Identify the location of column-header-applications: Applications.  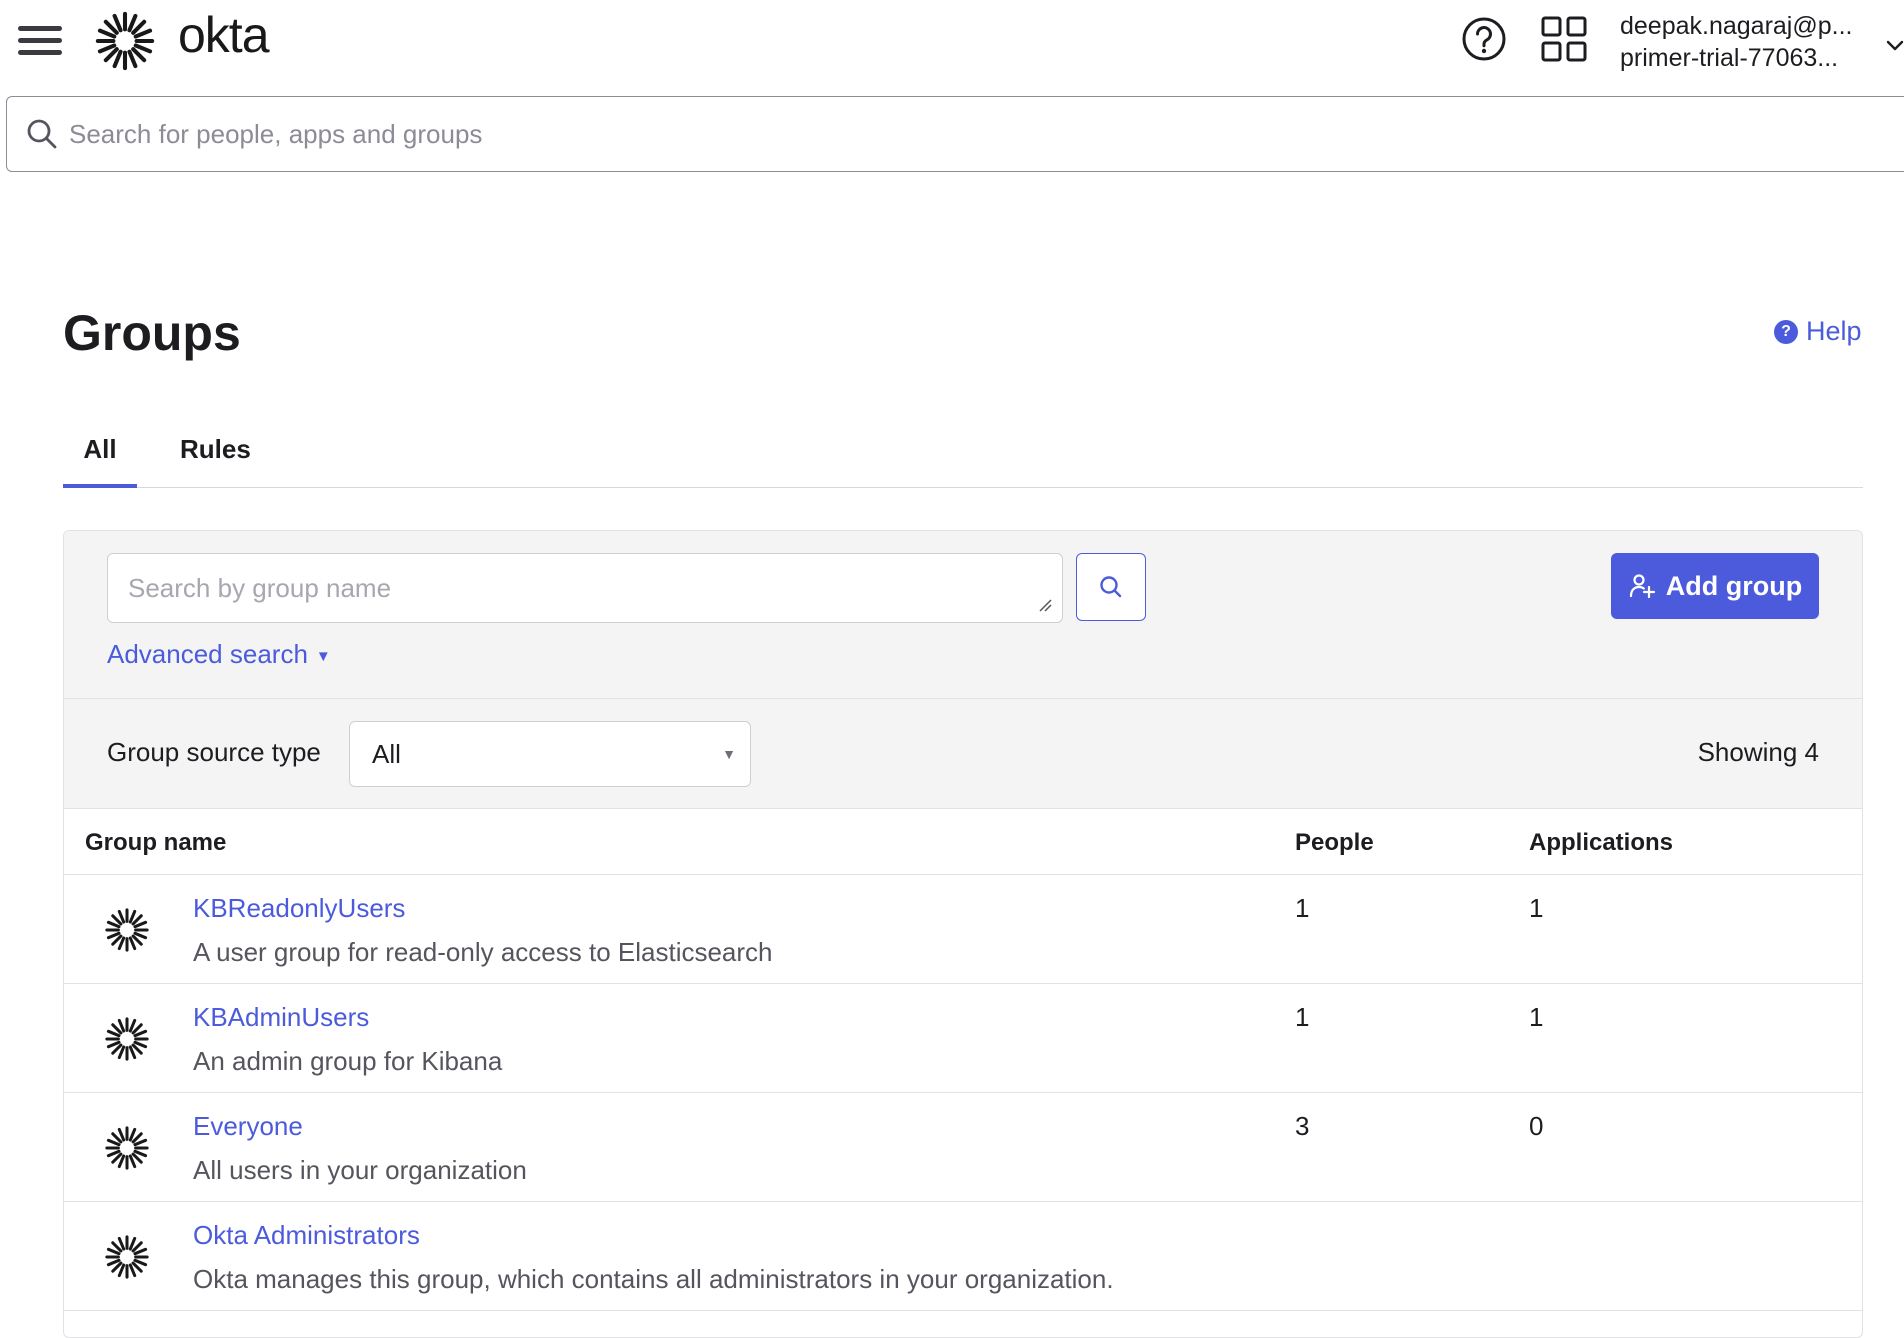
(1601, 842).